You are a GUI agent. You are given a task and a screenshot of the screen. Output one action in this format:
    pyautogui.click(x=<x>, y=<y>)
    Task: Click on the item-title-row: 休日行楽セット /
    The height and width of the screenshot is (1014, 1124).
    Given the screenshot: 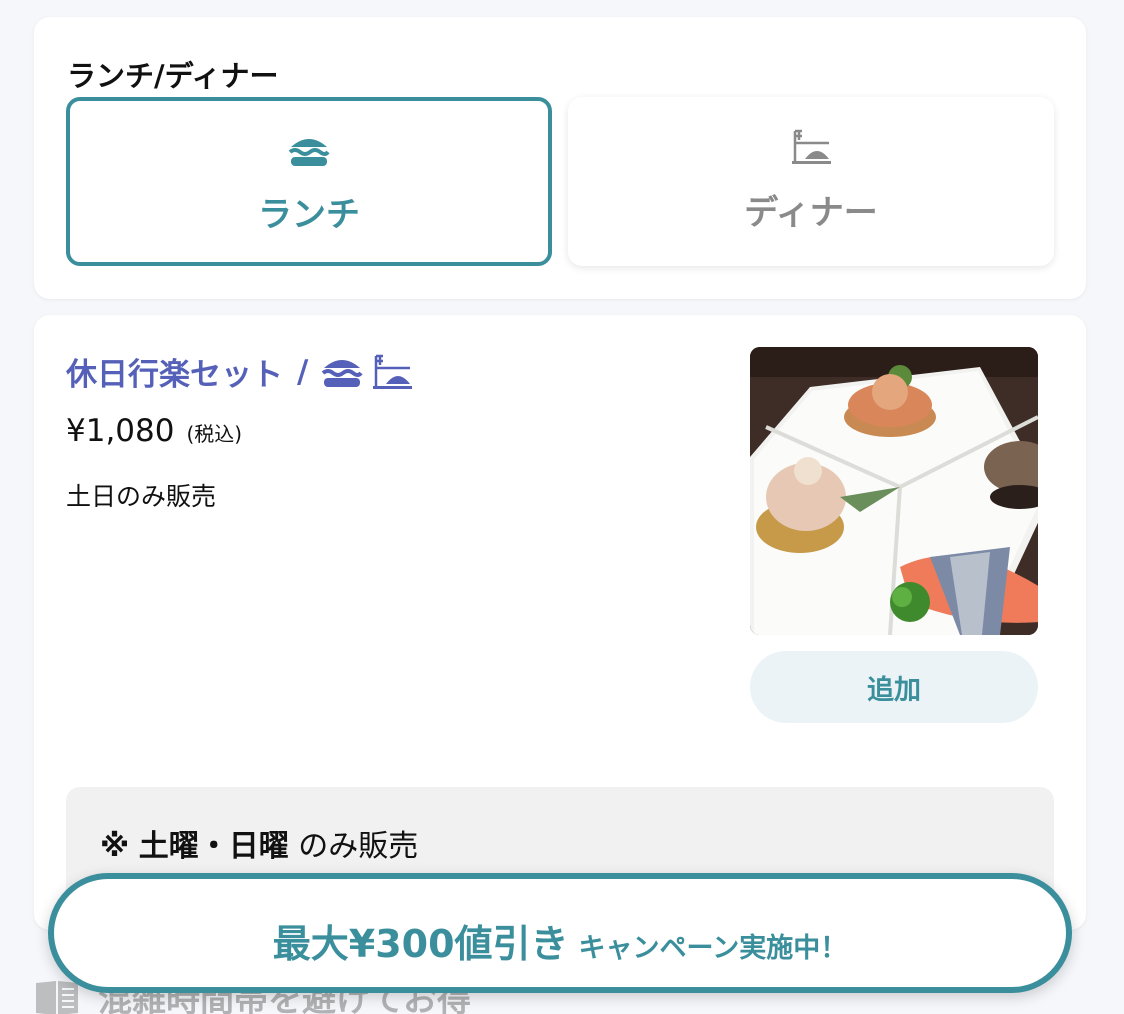 What is the action you would take?
    pyautogui.click(x=243, y=371)
    